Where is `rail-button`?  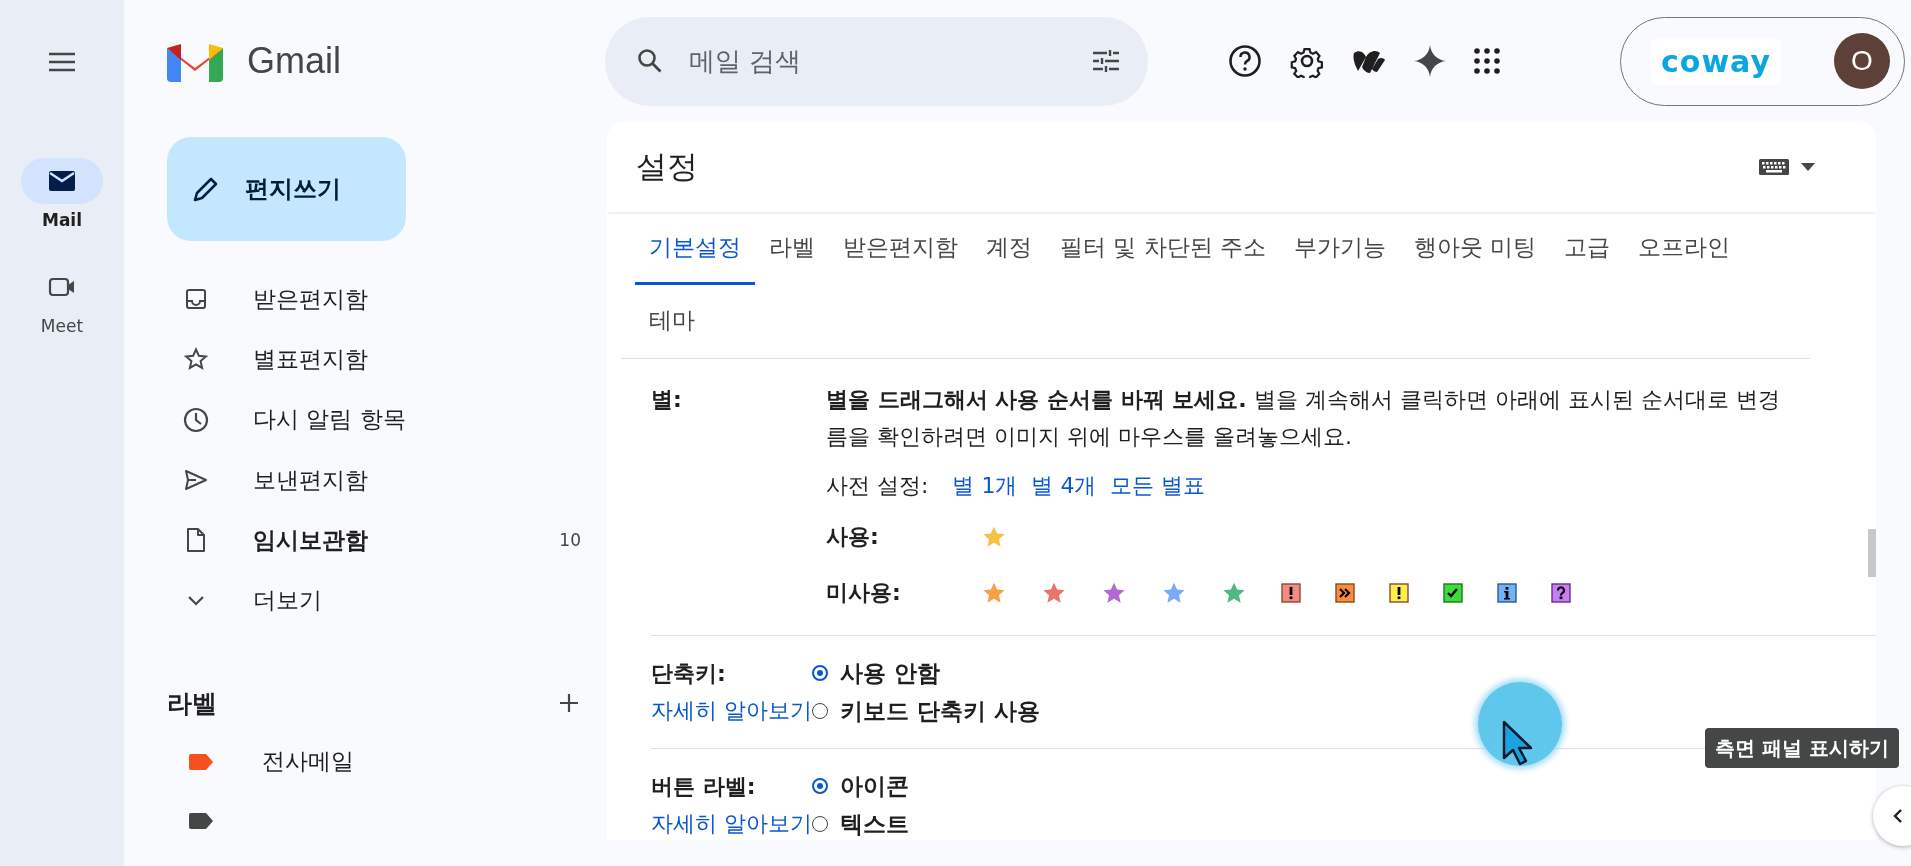 rail-button is located at coordinates (62, 181).